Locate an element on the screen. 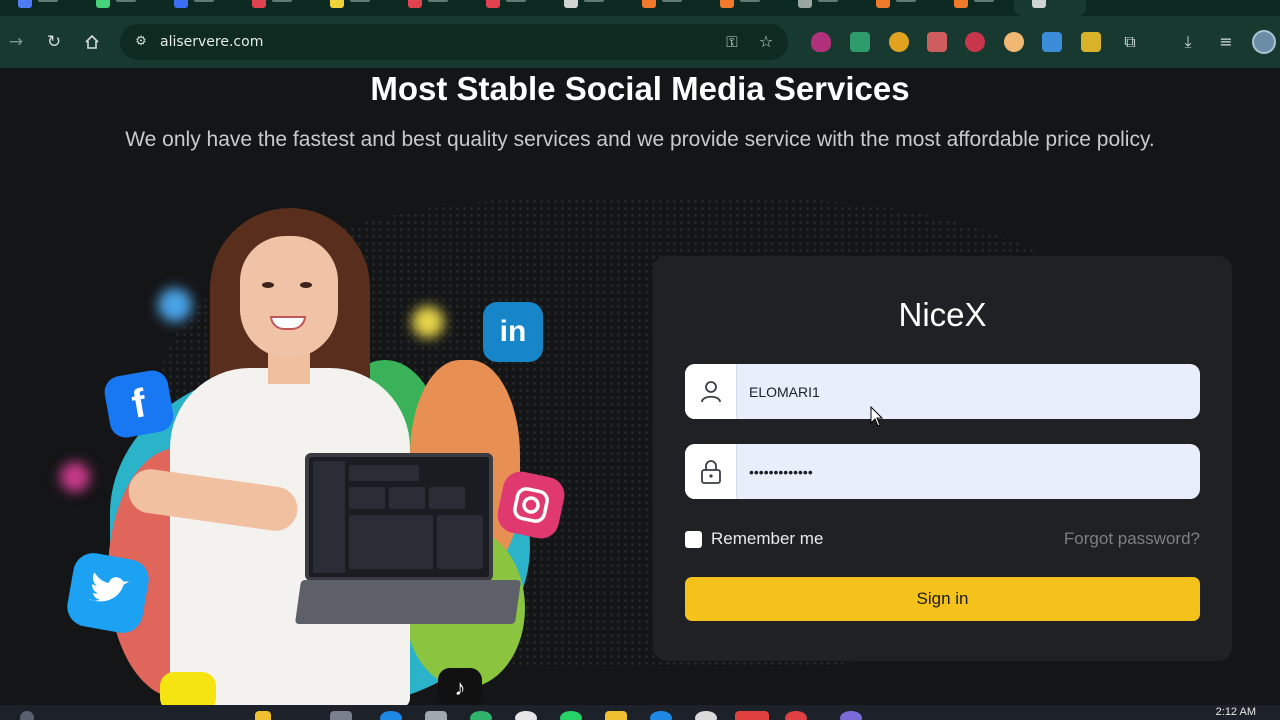  os-taskbar: 2:12 AM is located at coordinates (640, 712).